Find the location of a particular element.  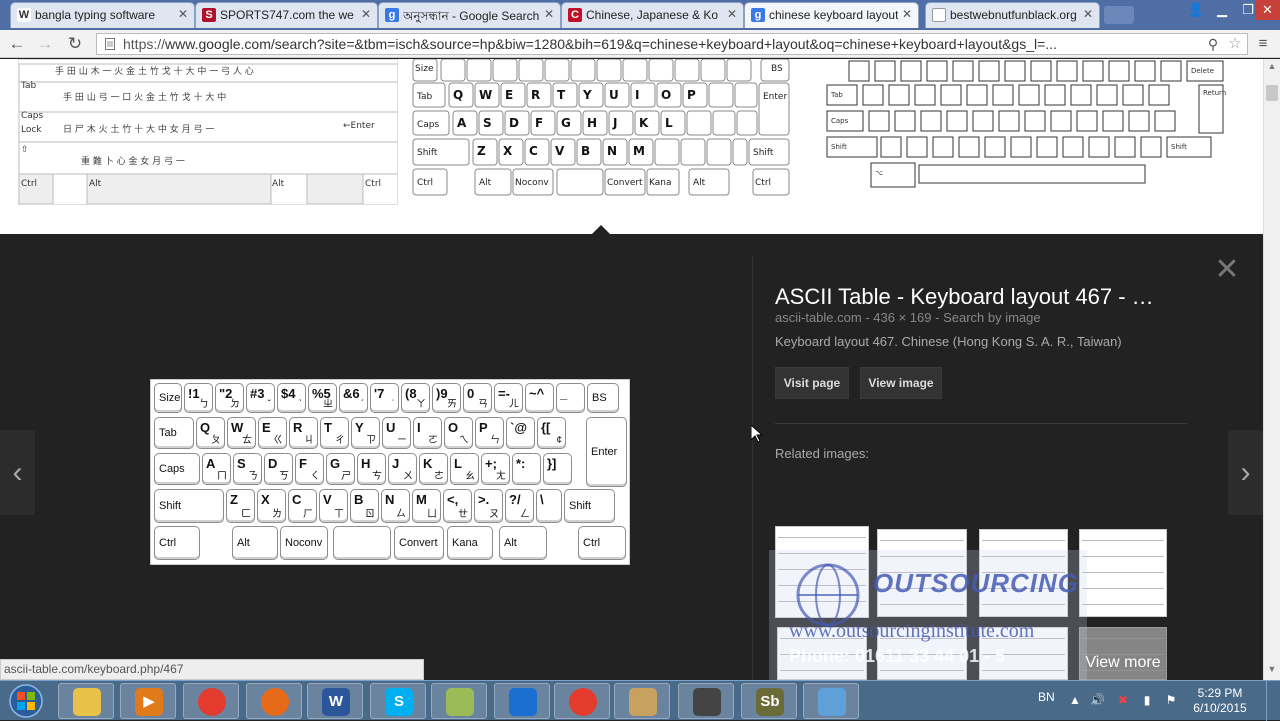

image-result-3: Tab Caps Shift Shift Return Delete ⌥ is located at coordinates (1025, 129).